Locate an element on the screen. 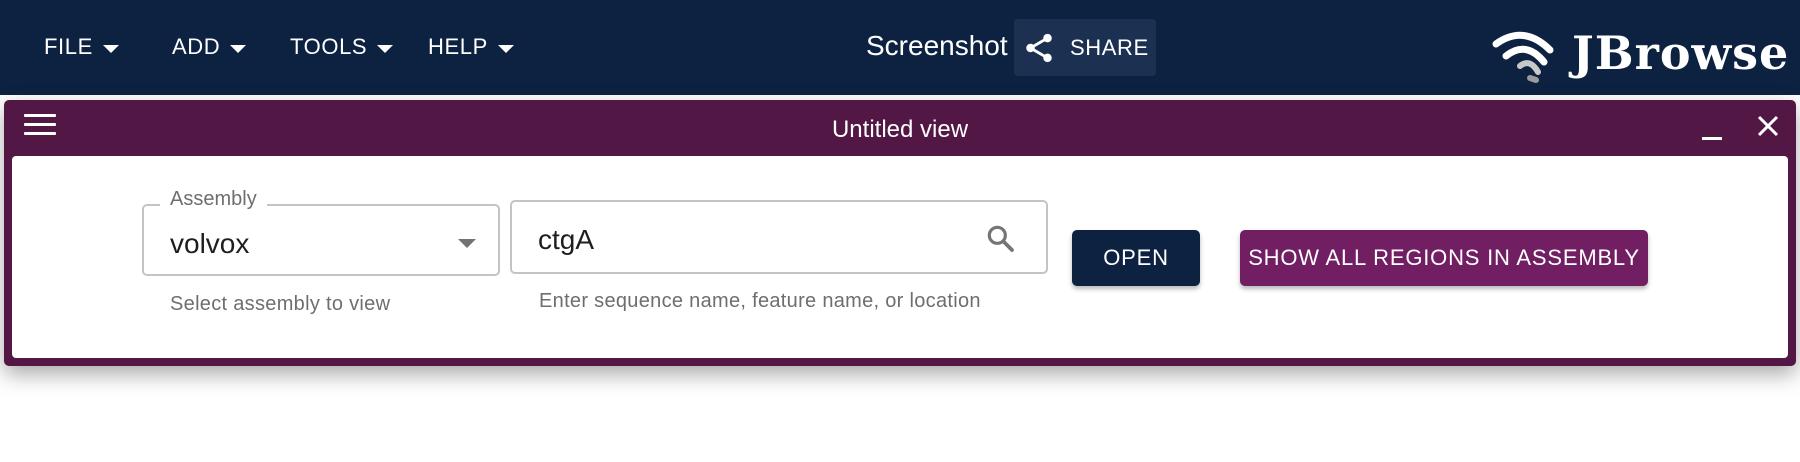 The height and width of the screenshot is (462, 1800). assembly-helper-text: Select assembly to view is located at coordinates (280, 304).